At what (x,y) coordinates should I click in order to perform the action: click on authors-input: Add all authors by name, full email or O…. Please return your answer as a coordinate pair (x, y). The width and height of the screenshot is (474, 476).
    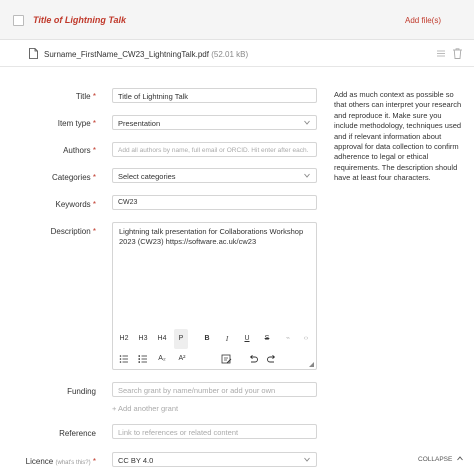
    Looking at the image, I should click on (214, 149).